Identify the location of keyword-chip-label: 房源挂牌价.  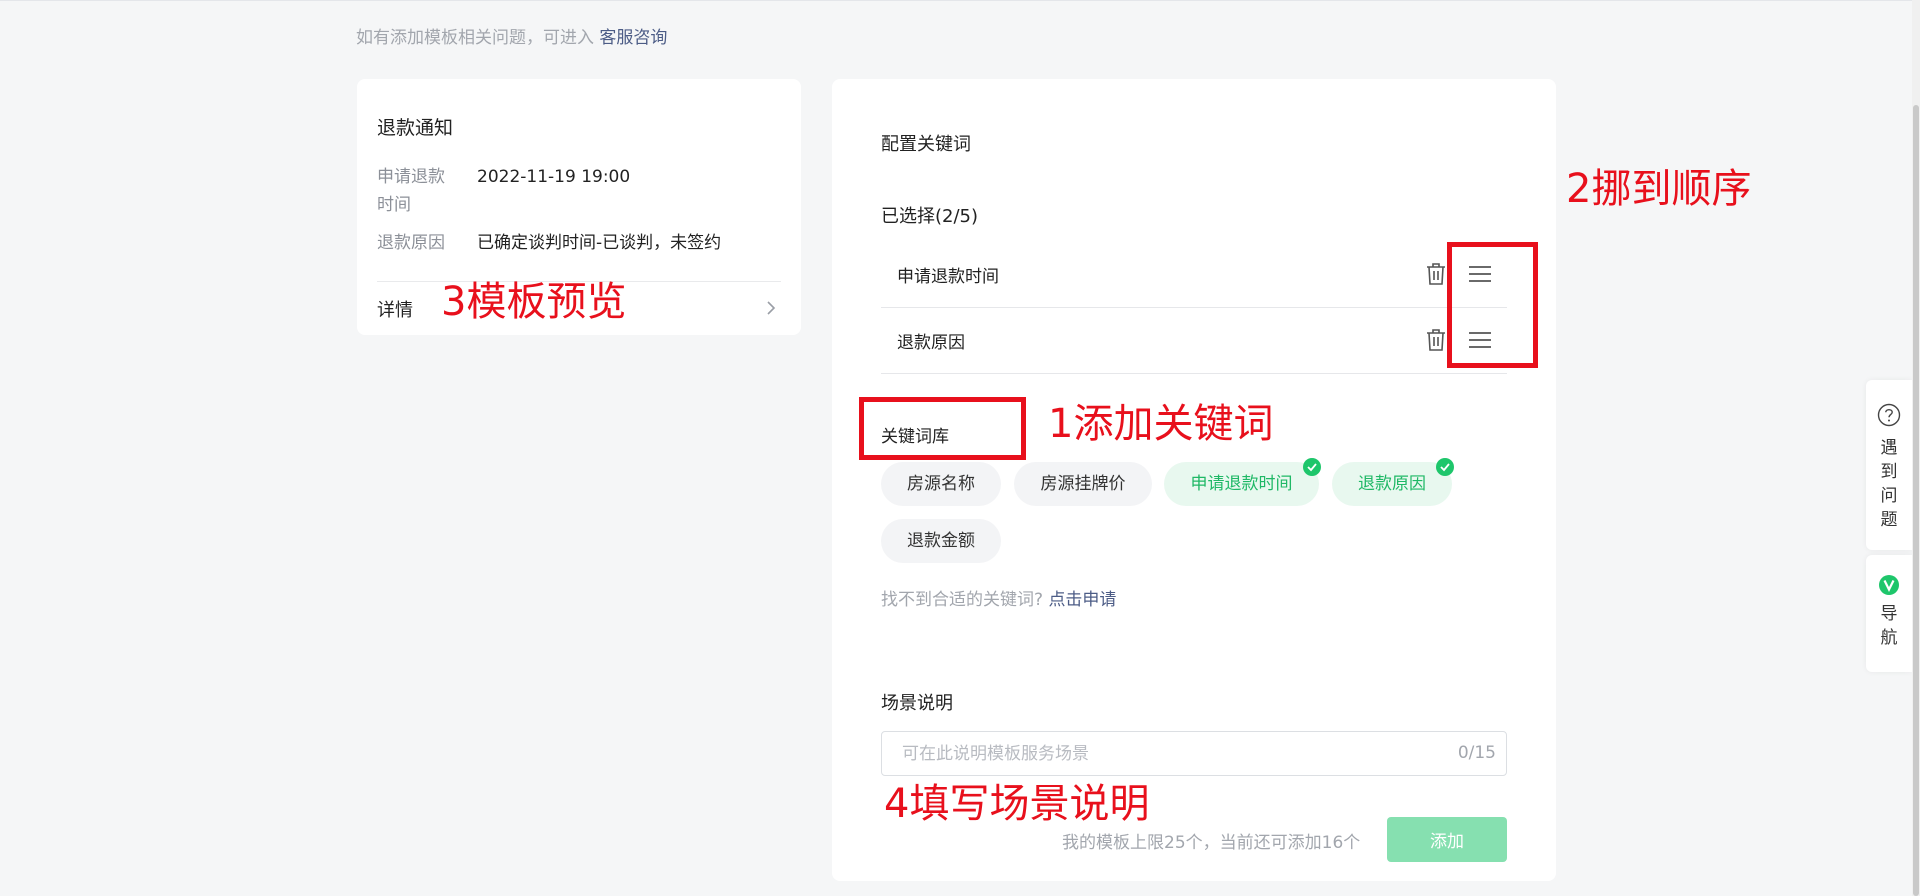
(1083, 484).